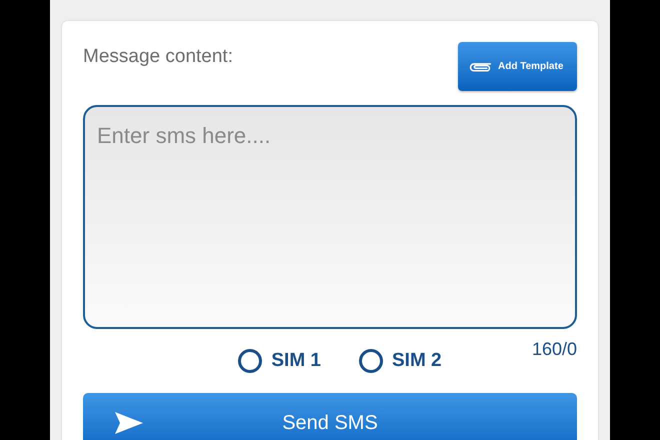 The image size is (660, 440). Describe the element at coordinates (330, 416) in the screenshot. I see `send-sms-button: Send SMS` at that location.